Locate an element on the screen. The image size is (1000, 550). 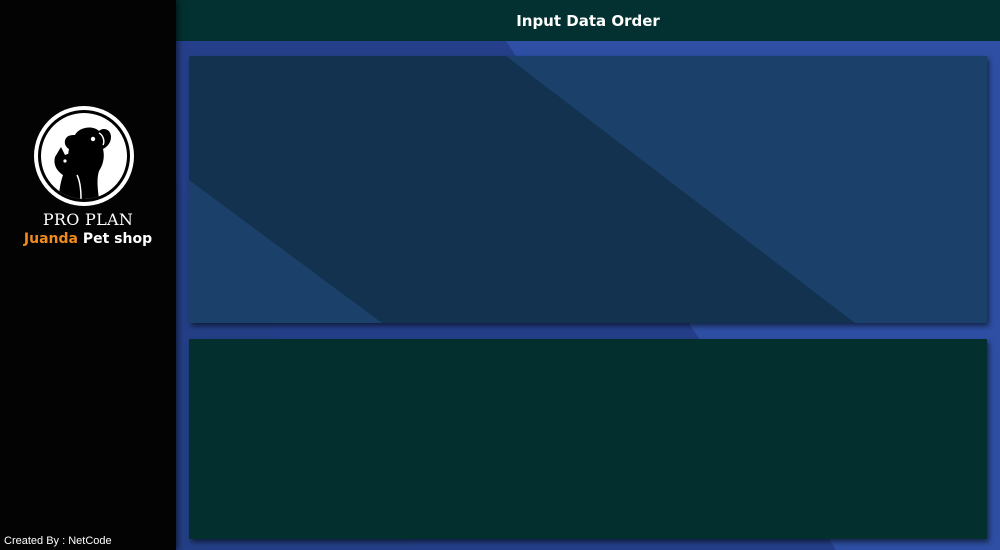
pet-logo-icon is located at coordinates (84, 156).